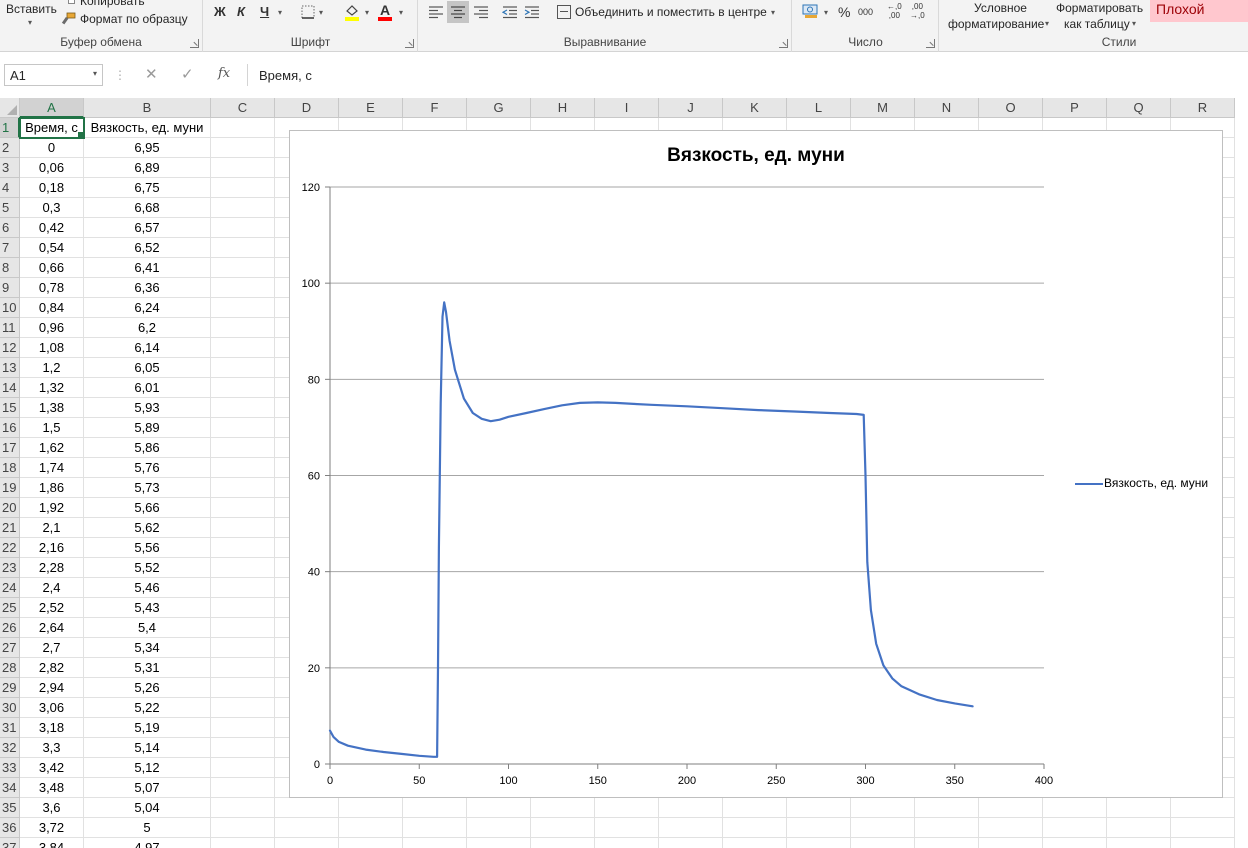 This screenshot has width=1248, height=848. Describe the element at coordinates (819, 843) in the screenshot. I see `cell-l37` at that location.